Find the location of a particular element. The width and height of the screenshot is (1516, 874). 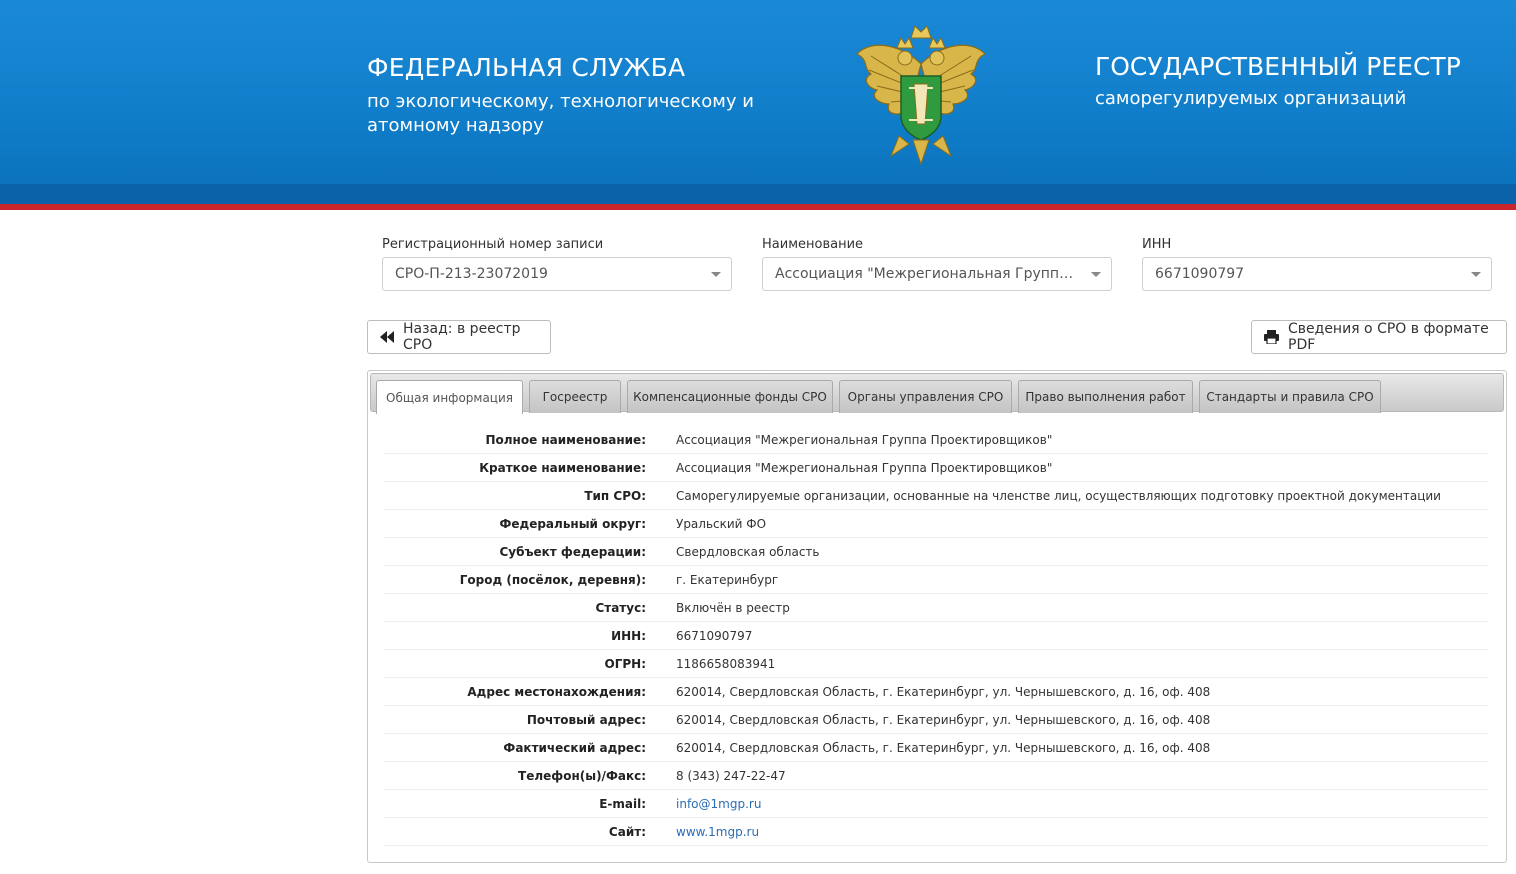

tab-governing-bodies: Органы управления СРО is located at coordinates (925, 396).